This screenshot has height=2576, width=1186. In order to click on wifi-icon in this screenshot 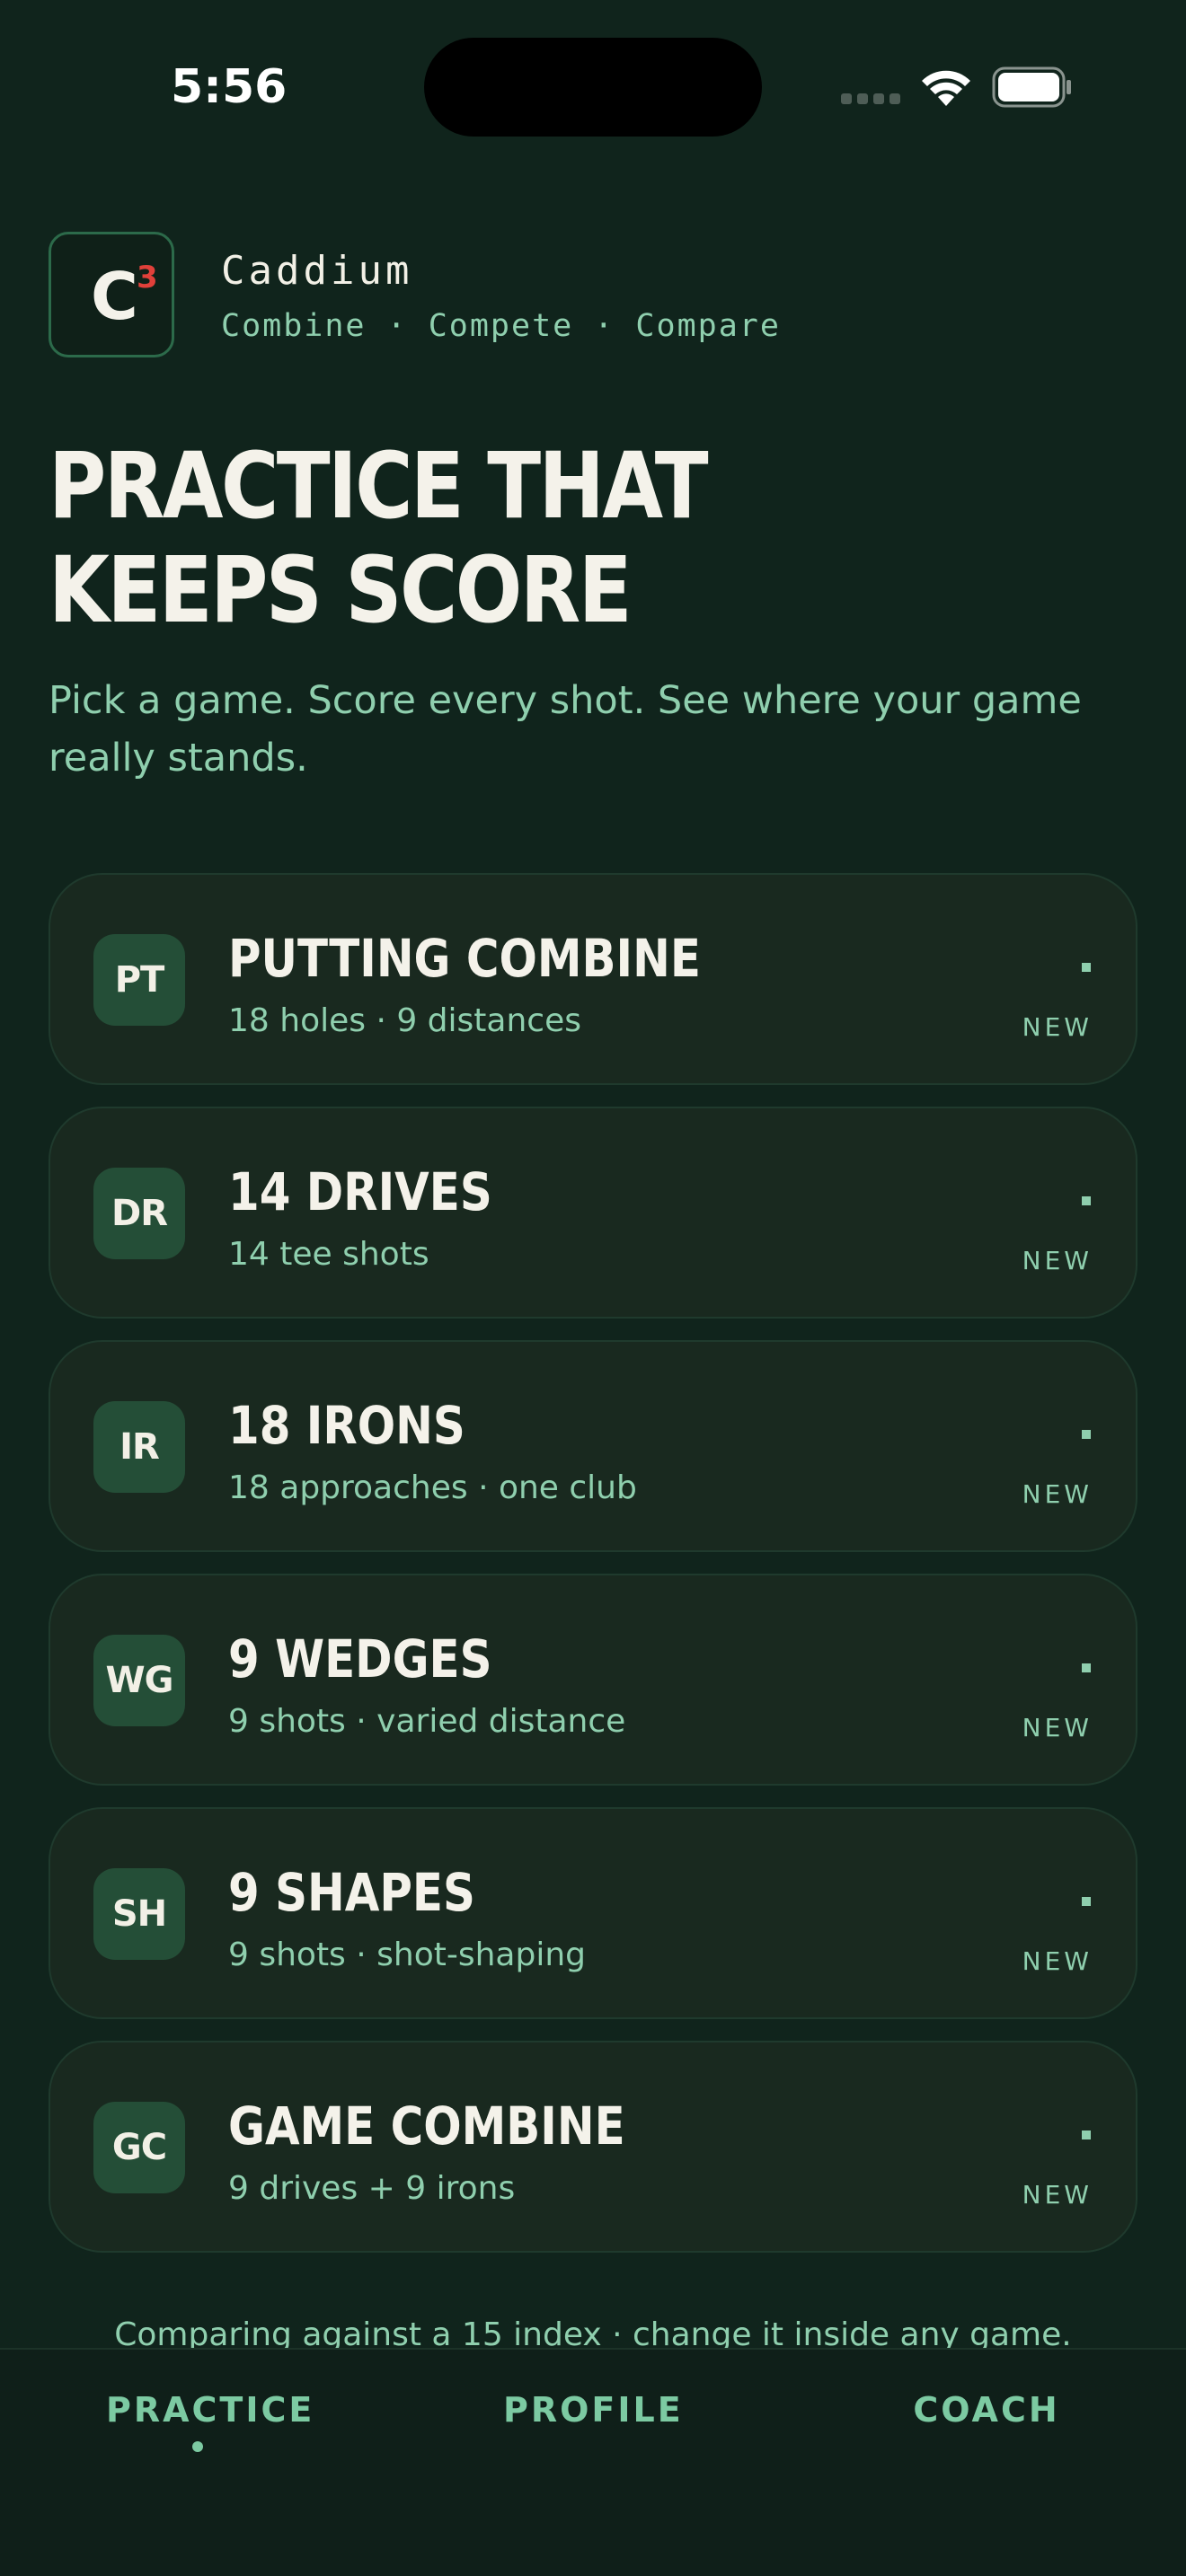, I will do `click(946, 88)`.